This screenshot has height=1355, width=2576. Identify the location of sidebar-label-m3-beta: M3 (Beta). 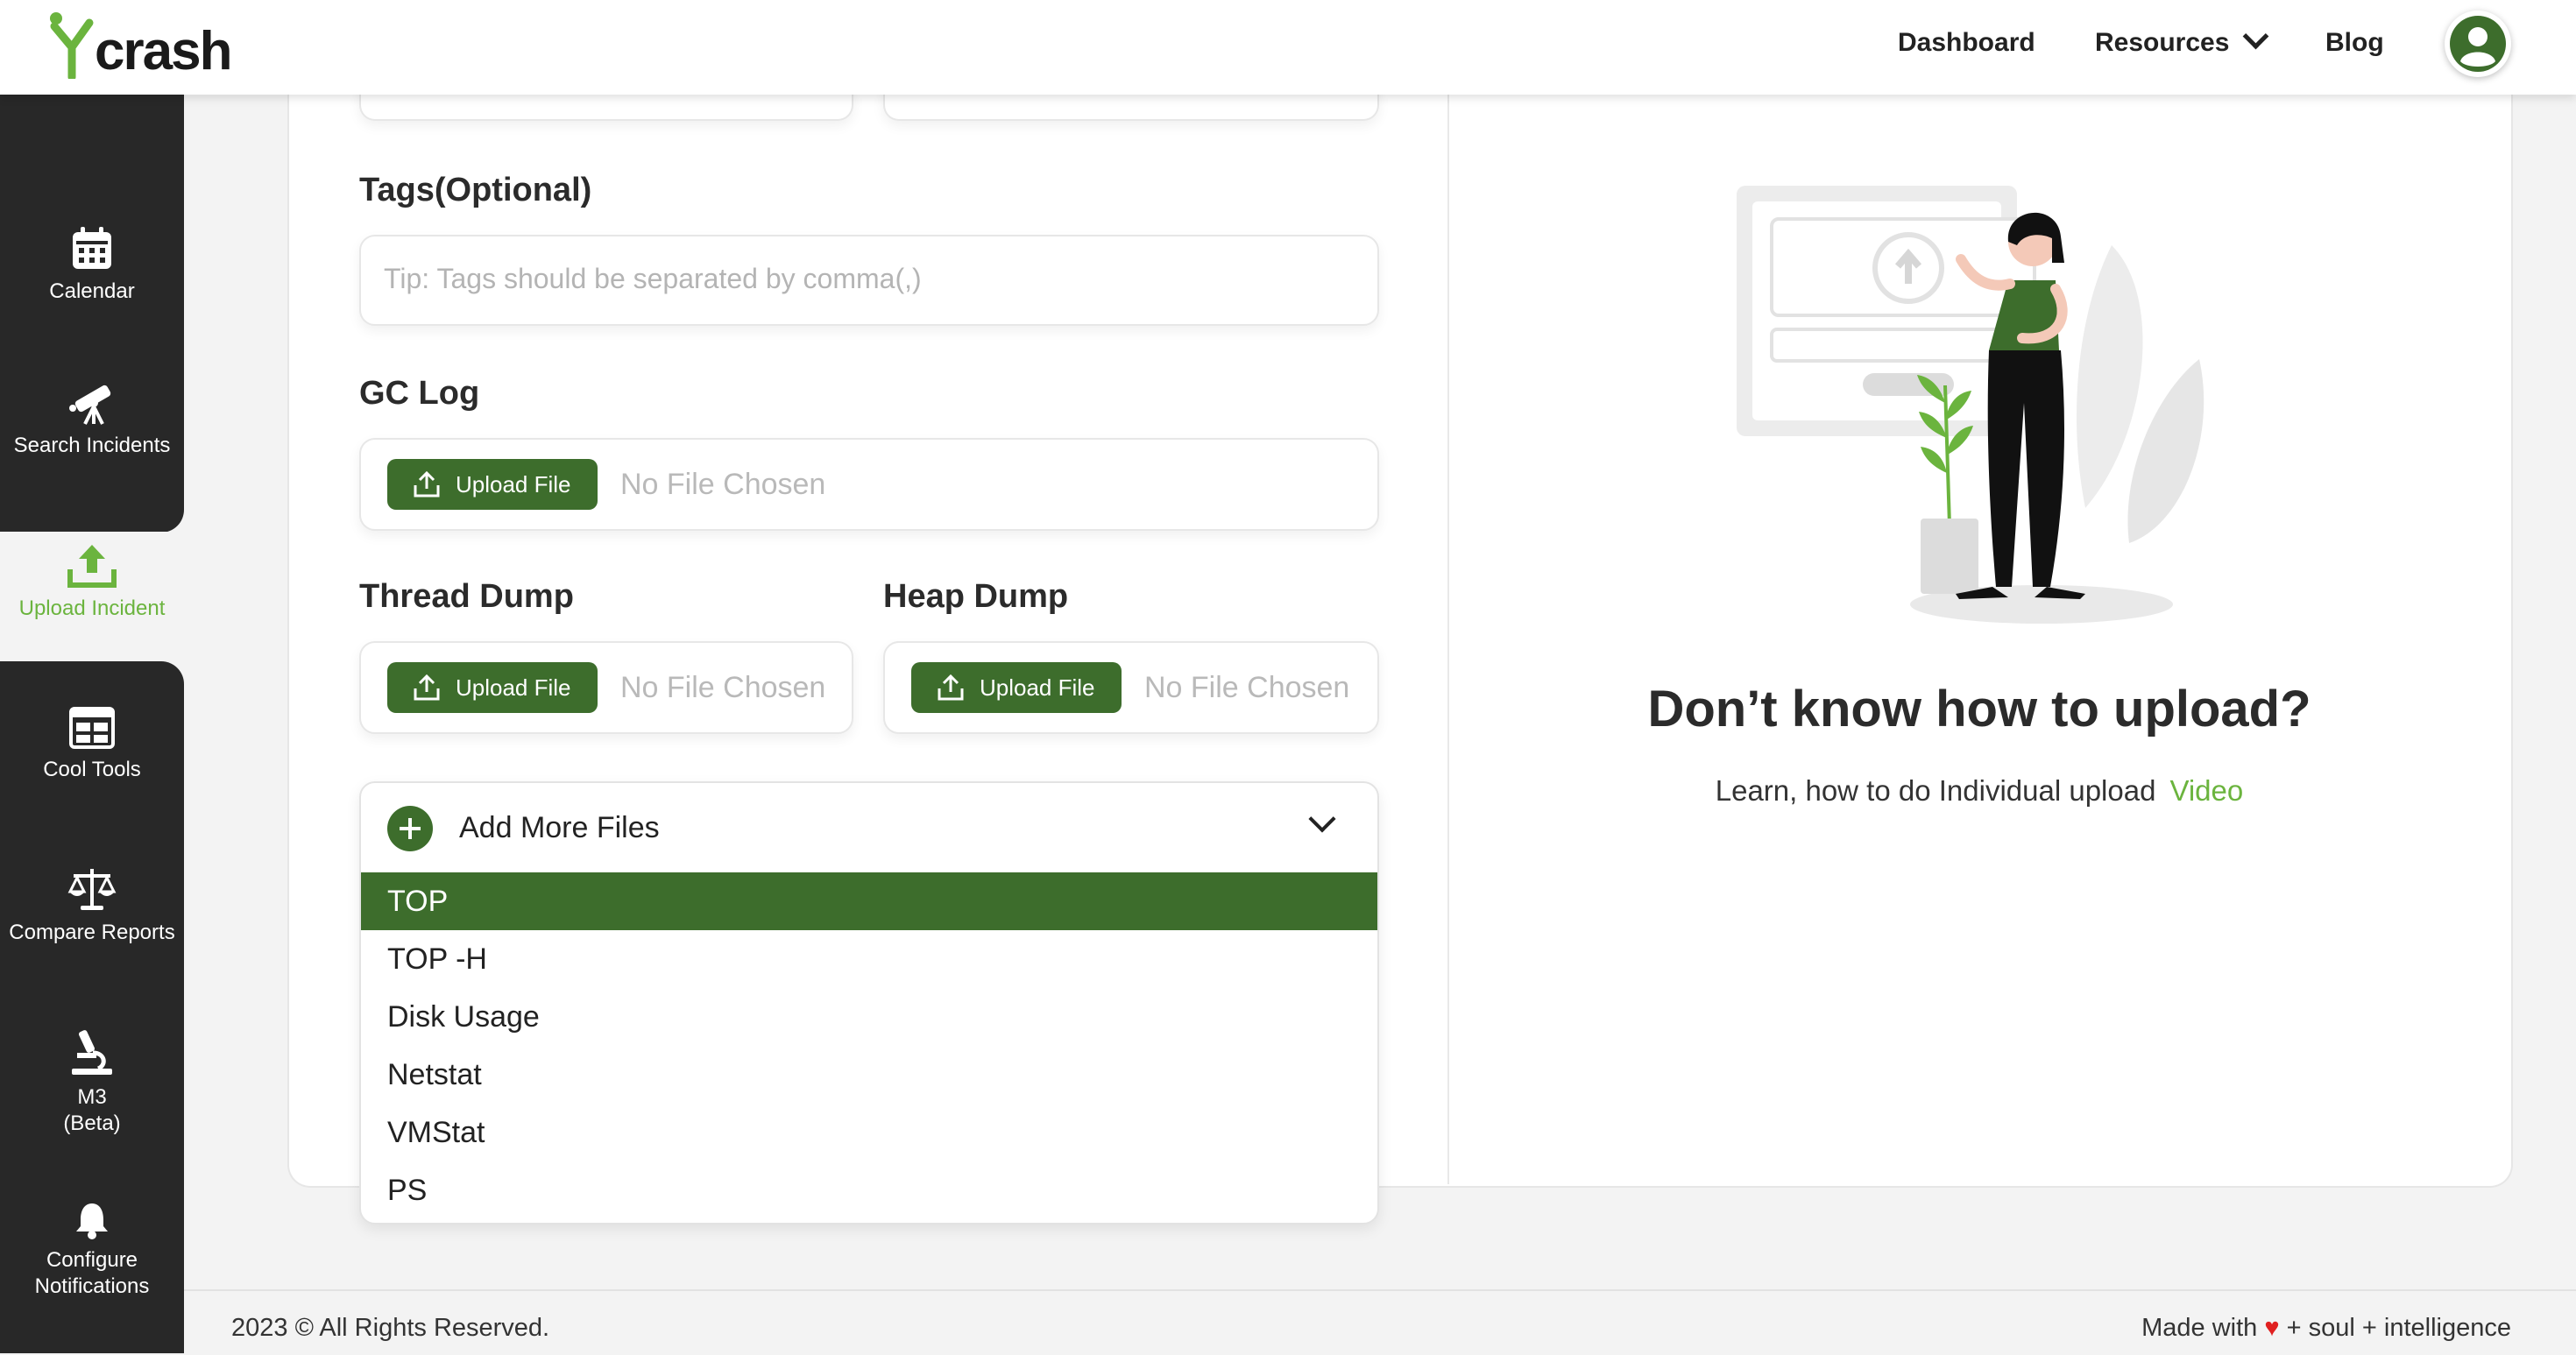
(92, 1110).